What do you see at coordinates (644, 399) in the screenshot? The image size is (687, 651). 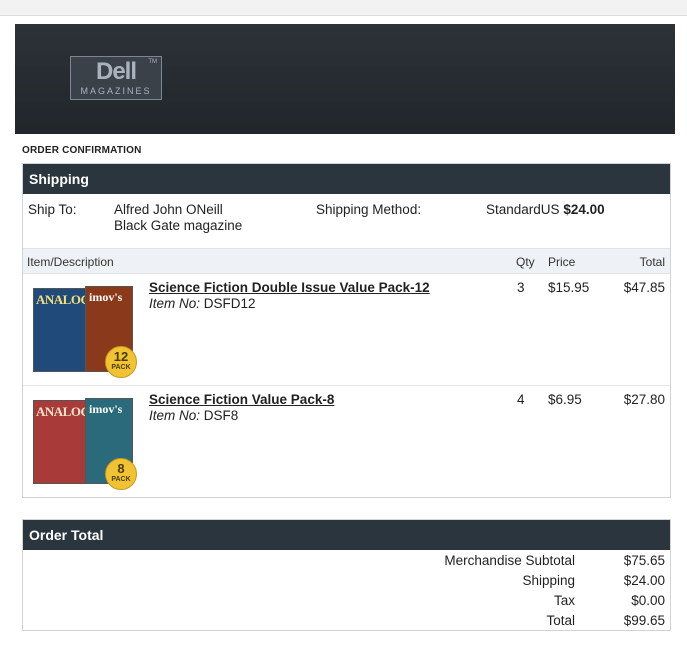 I see `item-total: $27.80` at bounding box center [644, 399].